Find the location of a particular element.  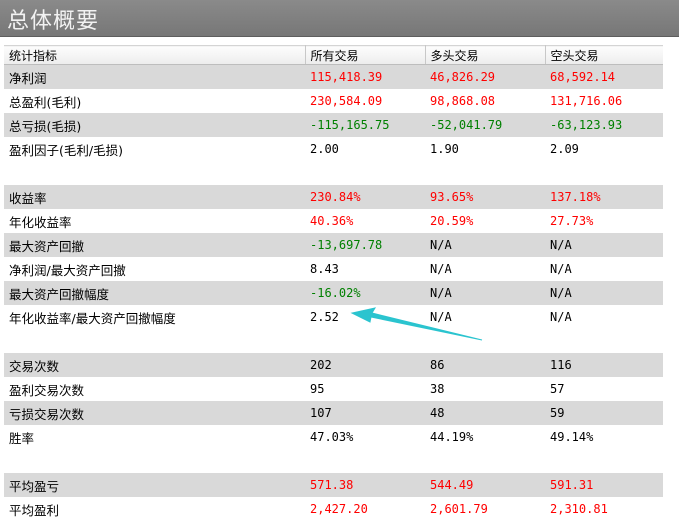

short-trades-value: 131,716.06 is located at coordinates (586, 101).